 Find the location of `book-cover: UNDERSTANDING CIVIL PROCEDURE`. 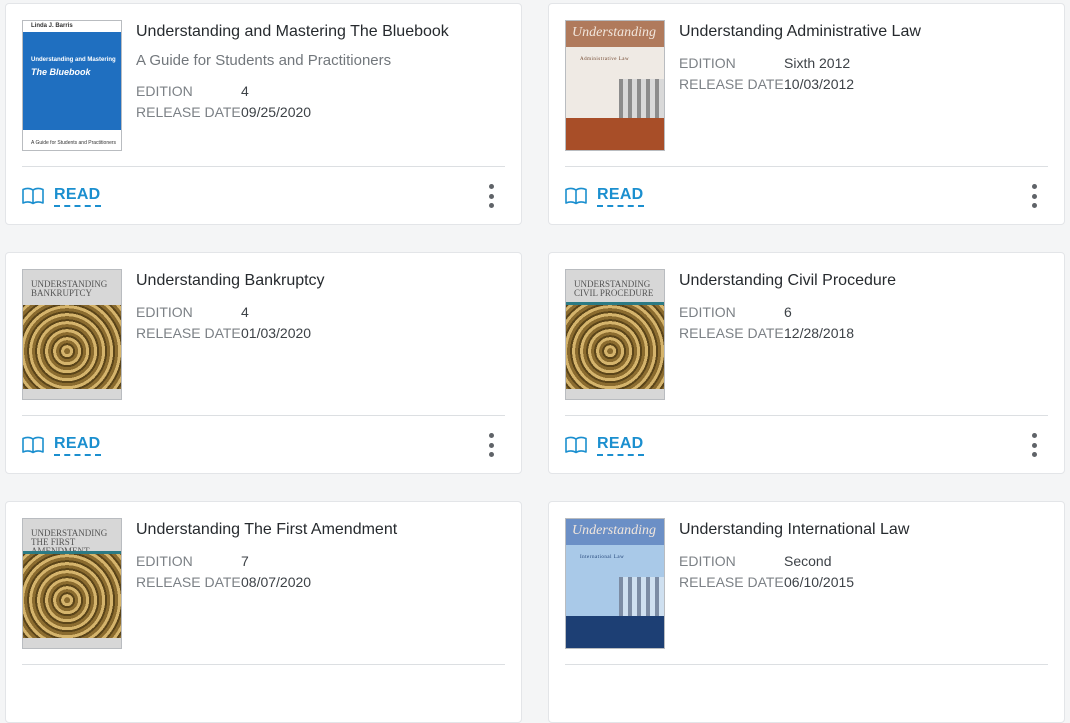

book-cover: UNDERSTANDING CIVIL PROCEDURE is located at coordinates (615, 334).